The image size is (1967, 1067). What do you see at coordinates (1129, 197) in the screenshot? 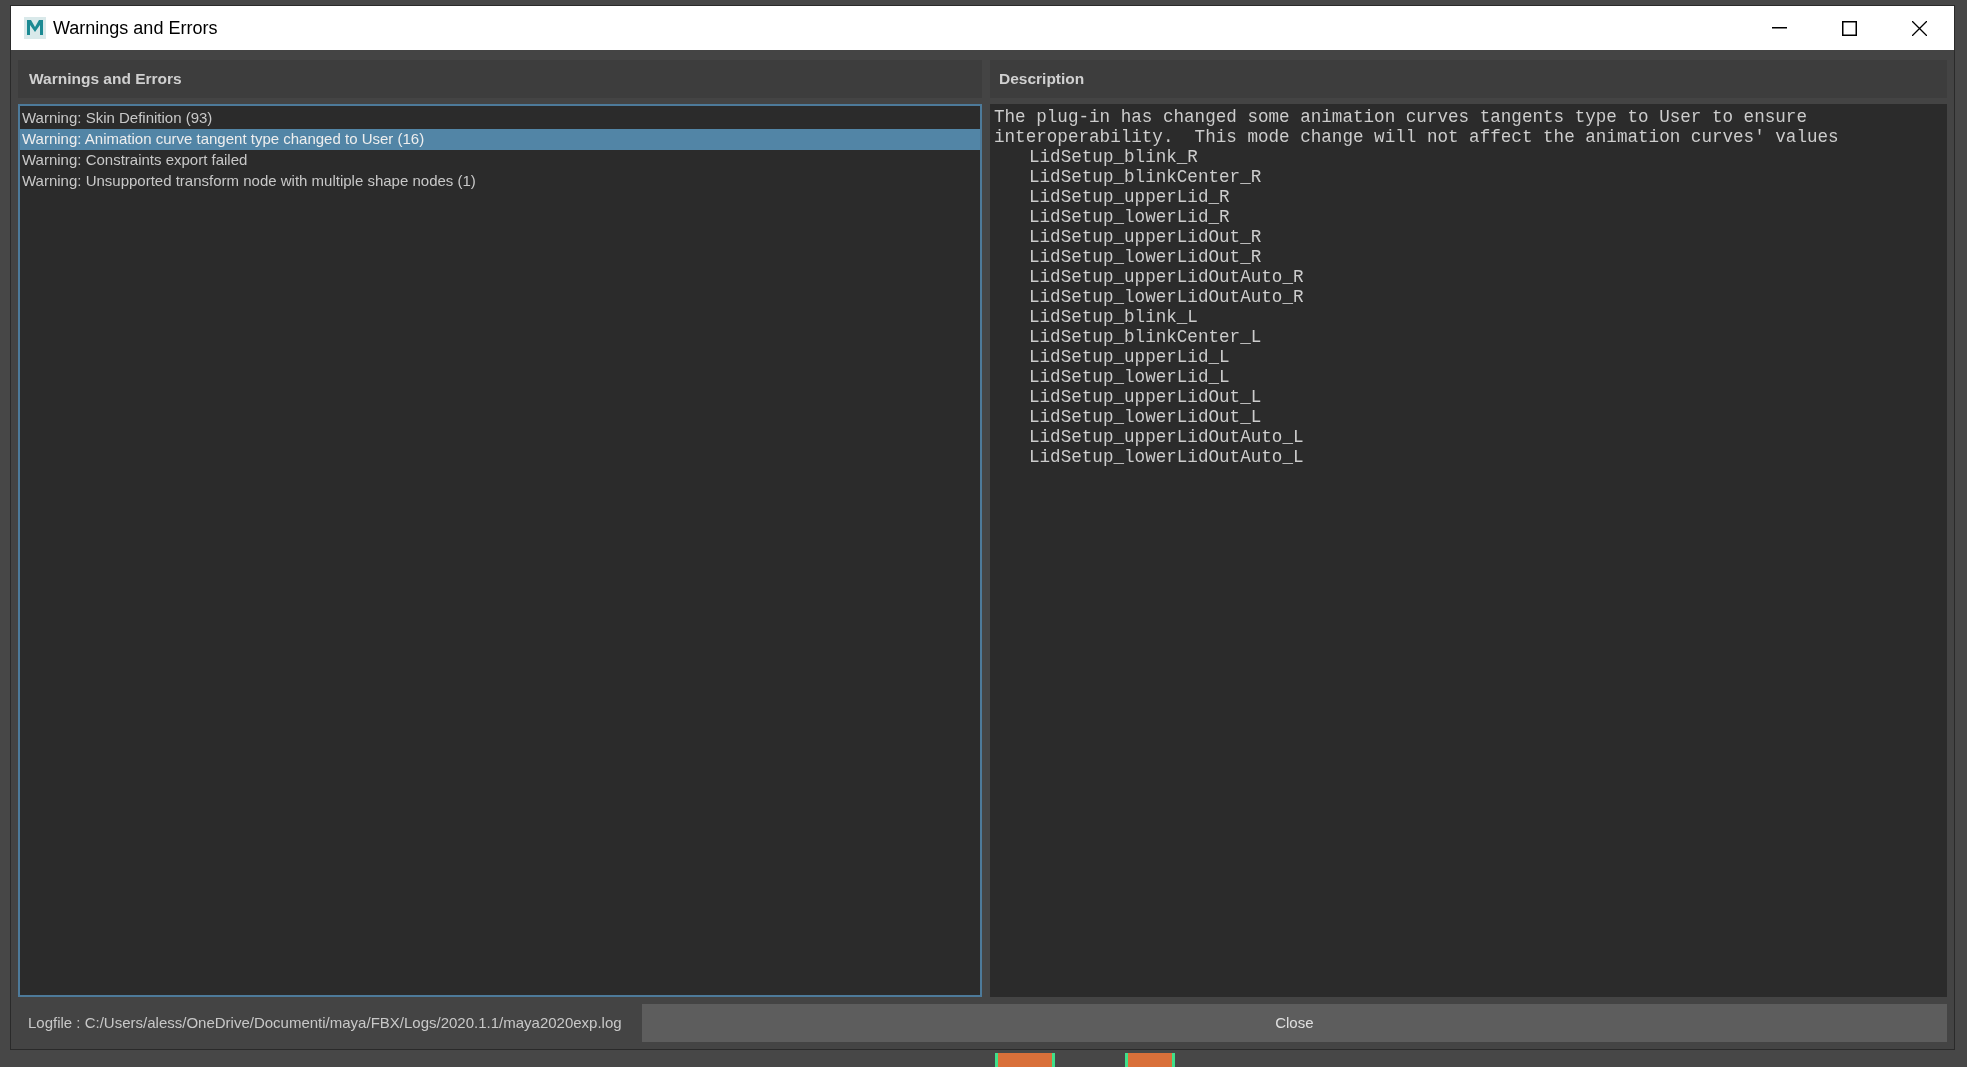
I see `node-name: LidSetup_upperLid_R` at bounding box center [1129, 197].